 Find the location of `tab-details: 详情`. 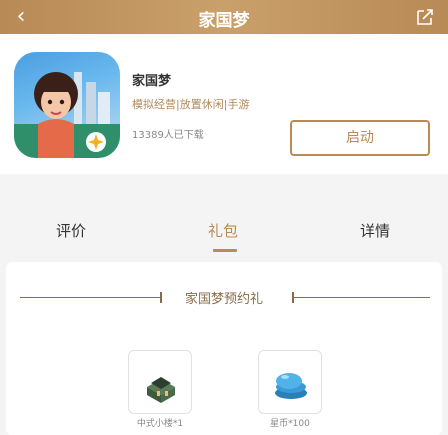

tab-details: 详情 is located at coordinates (375, 230).